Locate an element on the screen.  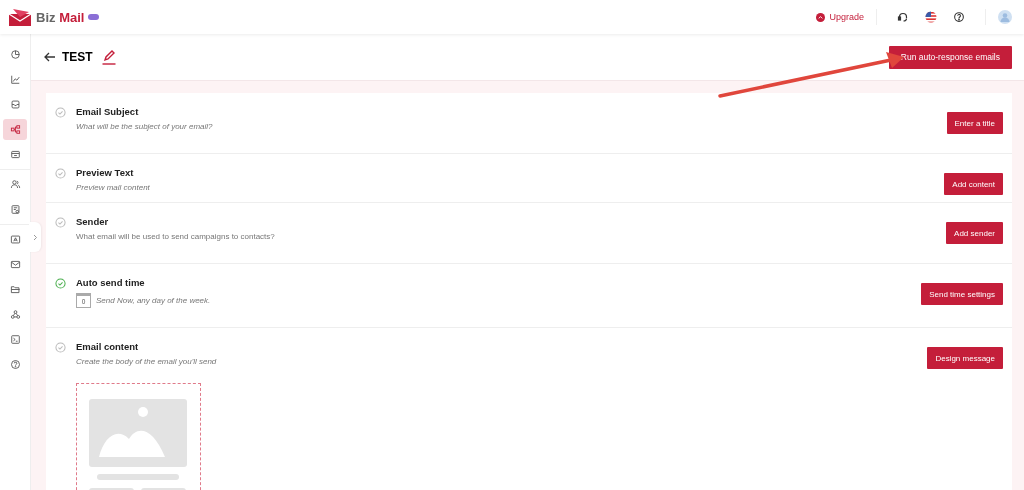
step-description: What will be the subject of your email? is located at coordinates (144, 126).